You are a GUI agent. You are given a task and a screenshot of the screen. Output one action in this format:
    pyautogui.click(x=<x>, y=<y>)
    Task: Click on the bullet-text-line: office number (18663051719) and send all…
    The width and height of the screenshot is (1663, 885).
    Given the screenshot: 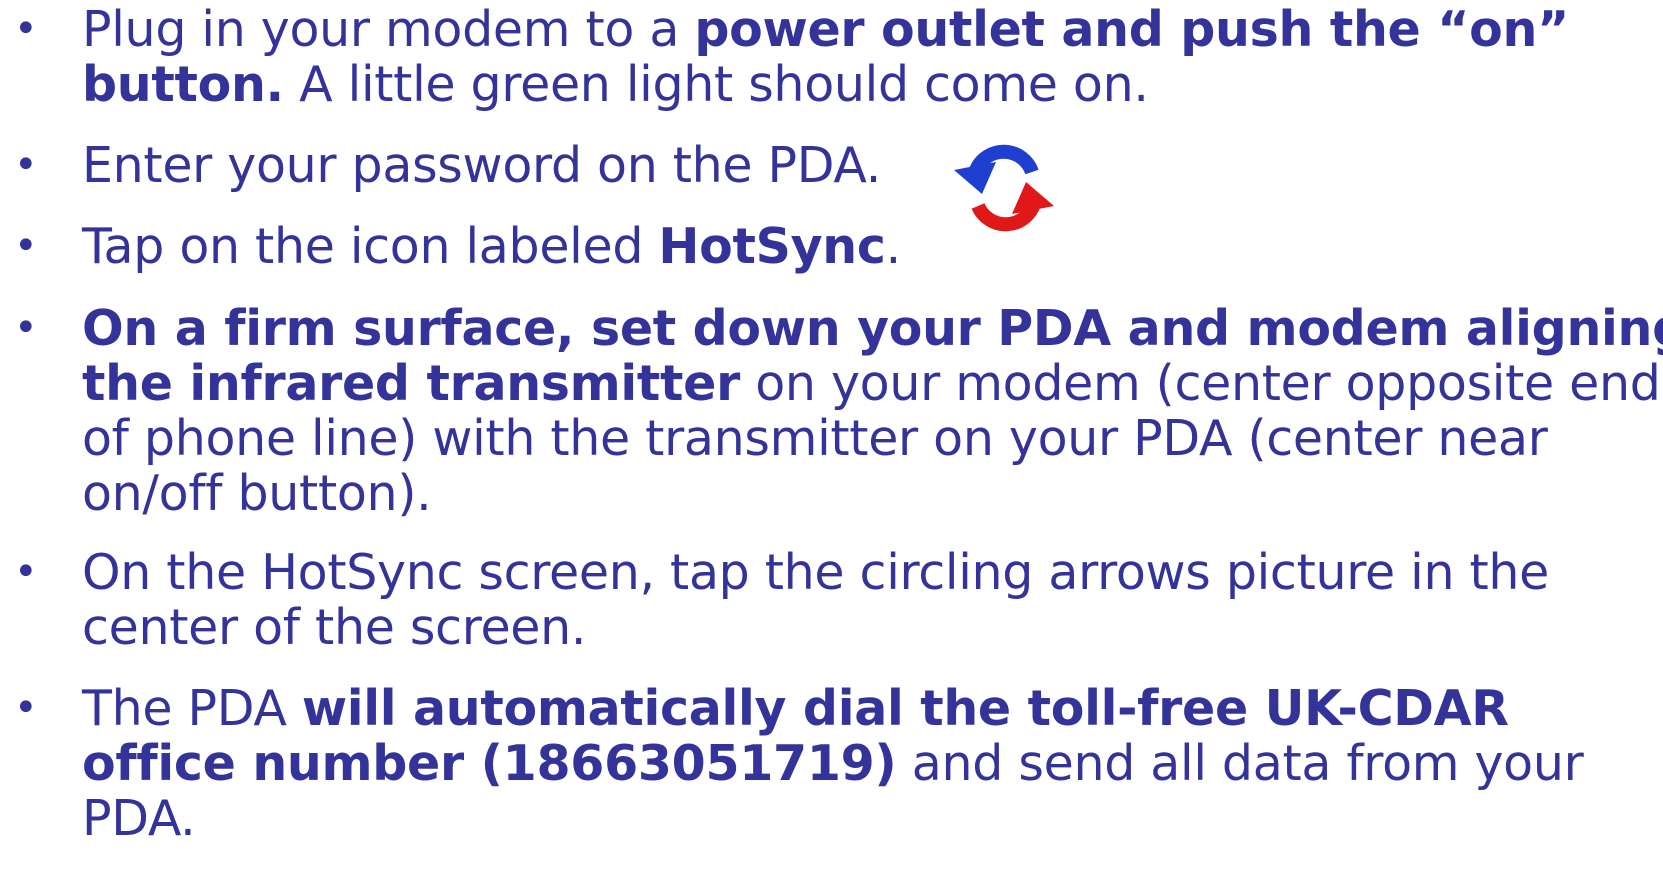 What is the action you would take?
    pyautogui.click(x=872, y=763)
    